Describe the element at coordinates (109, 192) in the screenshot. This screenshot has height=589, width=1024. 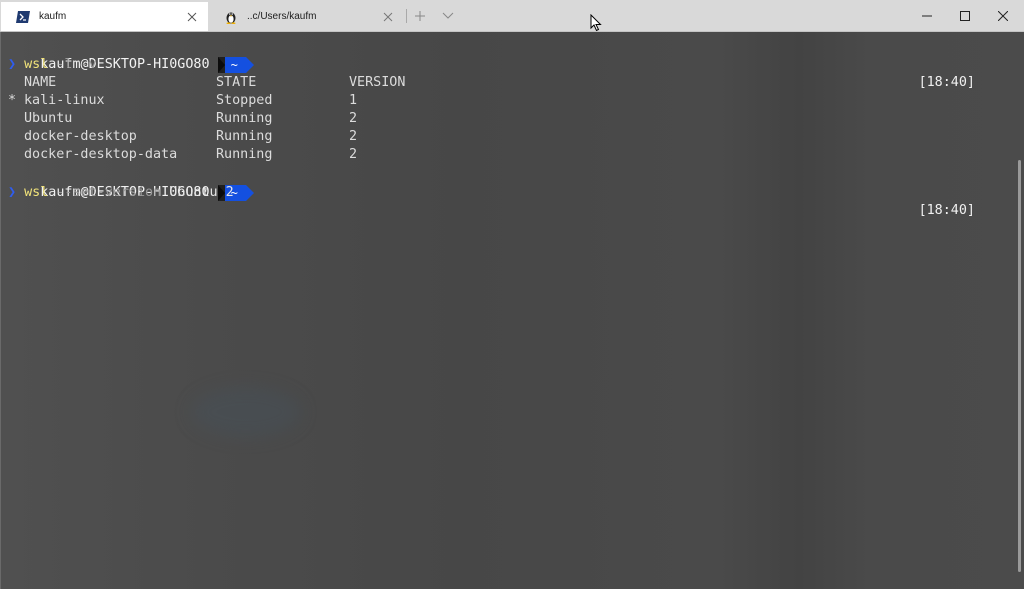
I see `command-flags: --set-version` at that location.